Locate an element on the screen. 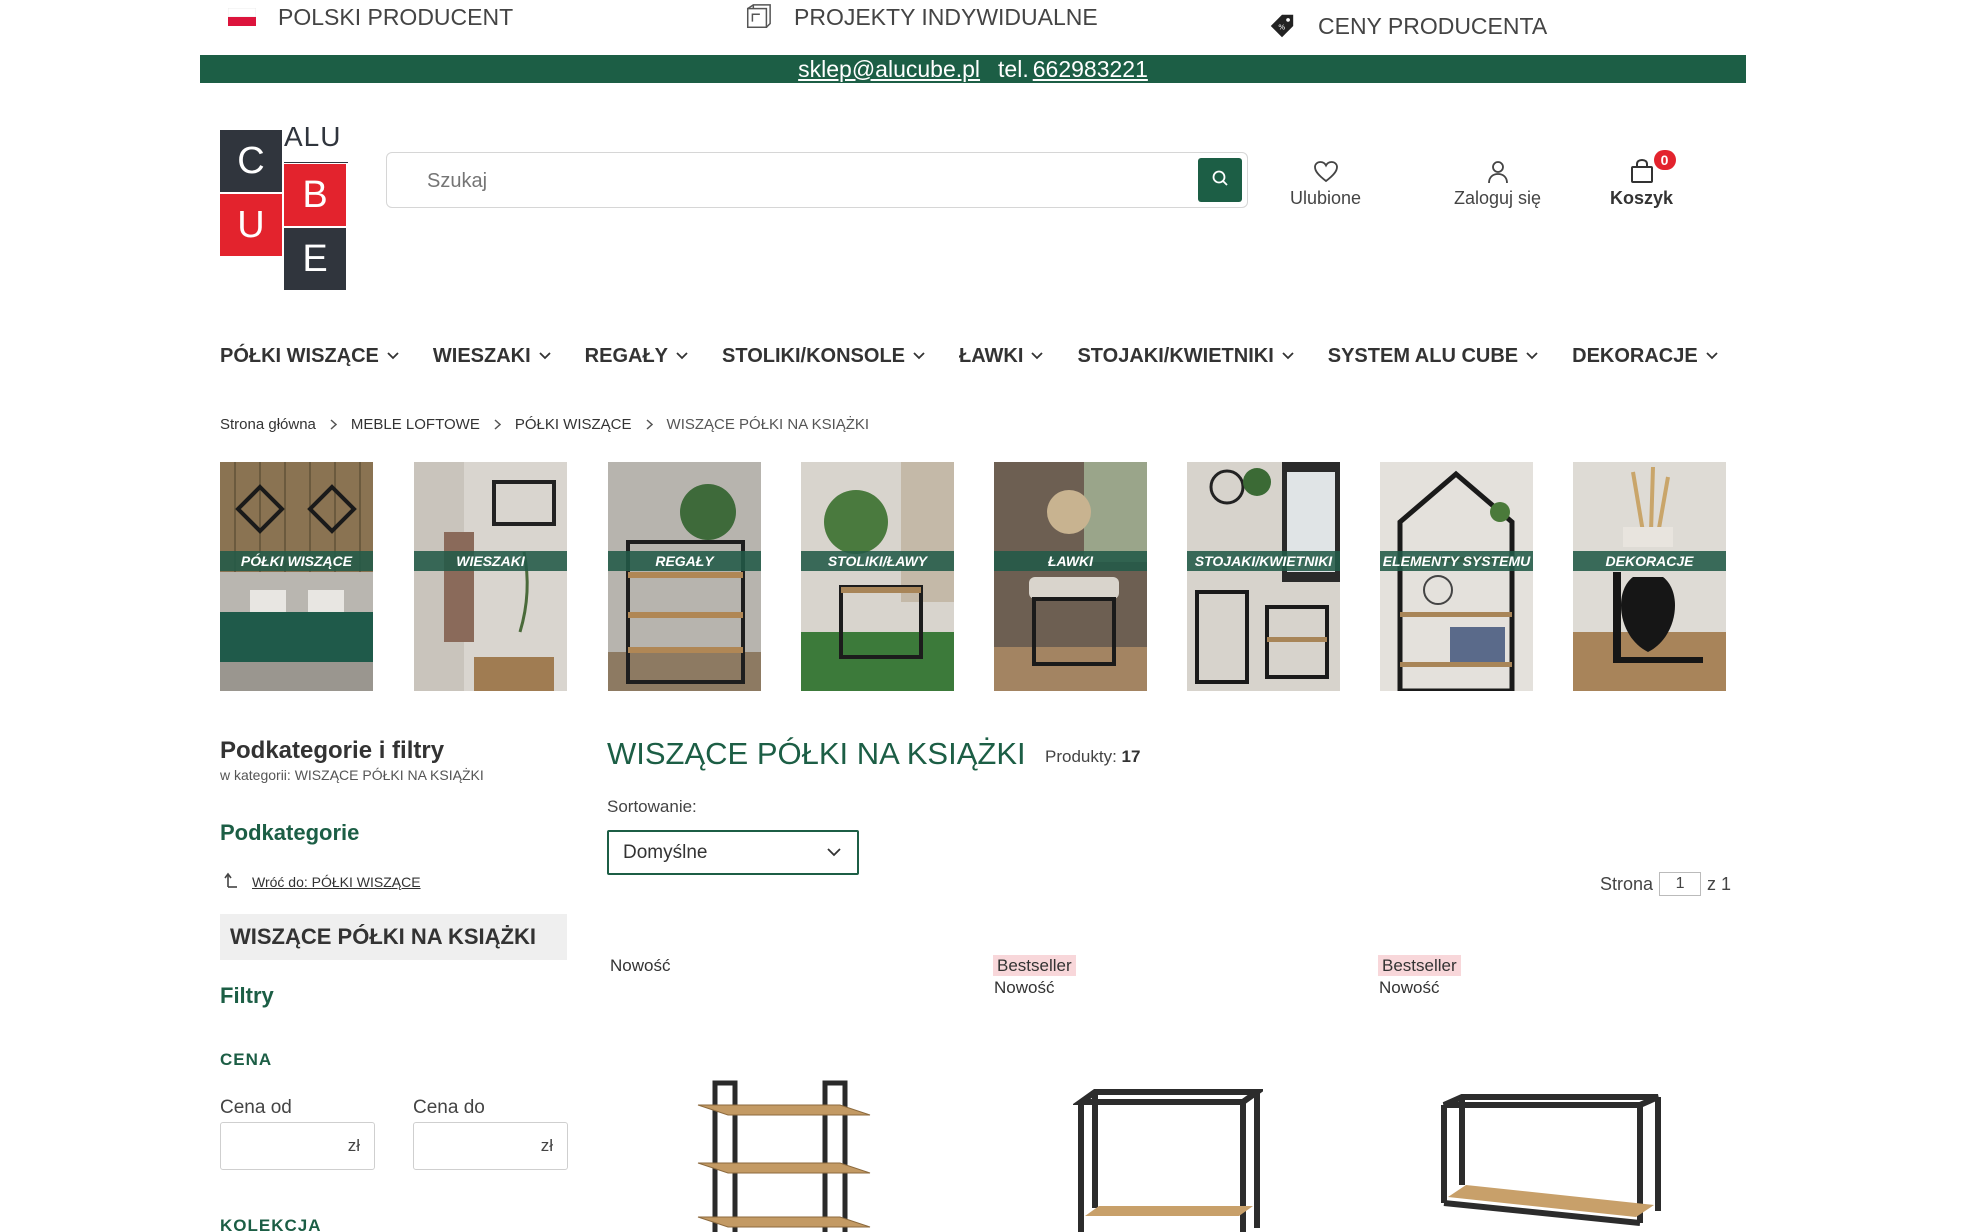 The image size is (1977, 1232). favorites-button: Ulubione is located at coordinates (1325, 183).